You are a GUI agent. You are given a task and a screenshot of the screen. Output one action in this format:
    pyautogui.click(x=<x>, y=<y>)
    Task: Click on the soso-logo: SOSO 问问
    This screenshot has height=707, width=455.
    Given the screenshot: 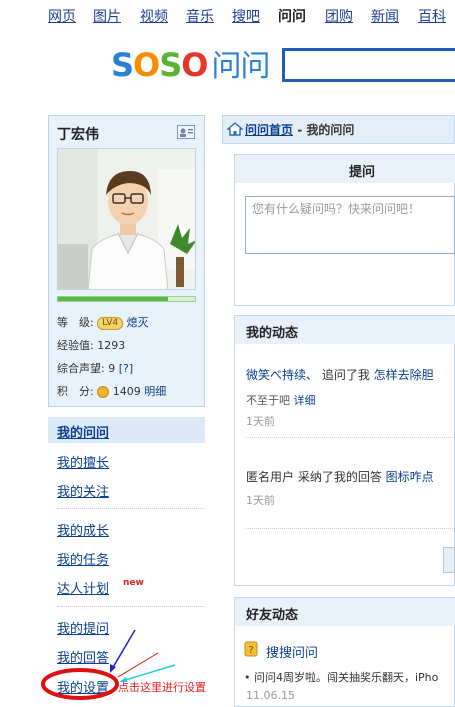 What is the action you would take?
    pyautogui.click(x=191, y=66)
    